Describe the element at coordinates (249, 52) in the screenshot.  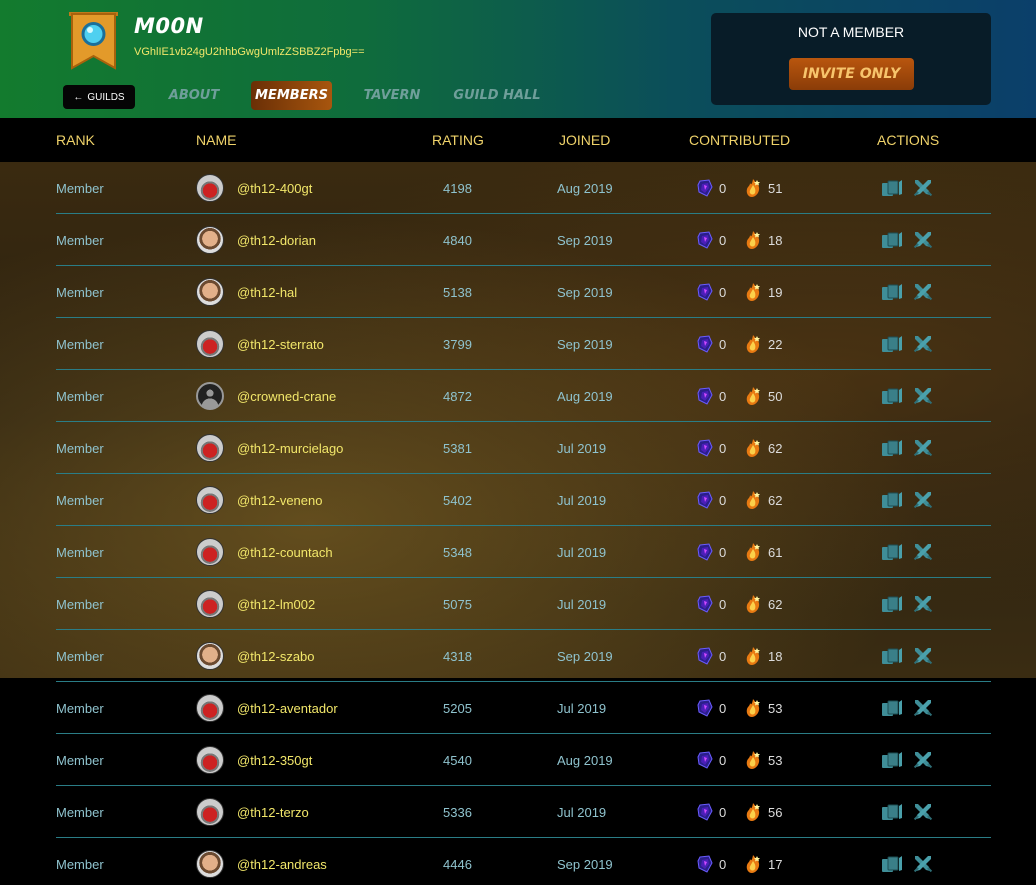
I see `guild-id: VGhlIE1vb24gU2hhbGwgUmlzZSBBZ2Fpbg==` at that location.